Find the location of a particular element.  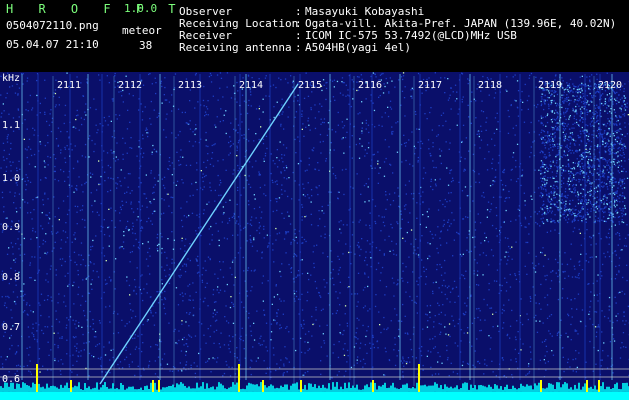

x-tick-label: 2119 is located at coordinates (550, 85).